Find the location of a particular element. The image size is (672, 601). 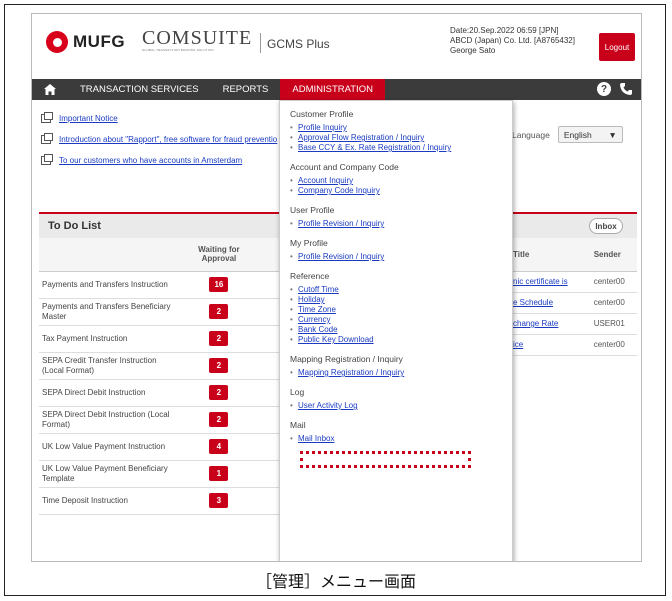

mufg-logo-icon is located at coordinates (57, 42).